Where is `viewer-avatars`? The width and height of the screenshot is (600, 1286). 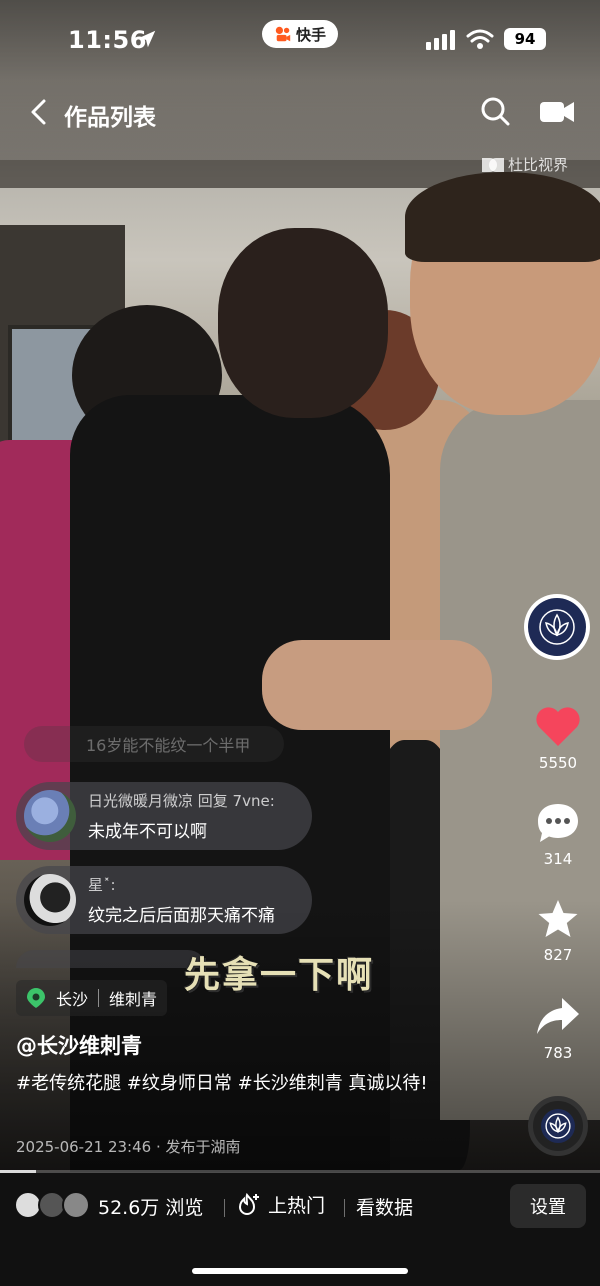 viewer-avatars is located at coordinates (54, 1206).